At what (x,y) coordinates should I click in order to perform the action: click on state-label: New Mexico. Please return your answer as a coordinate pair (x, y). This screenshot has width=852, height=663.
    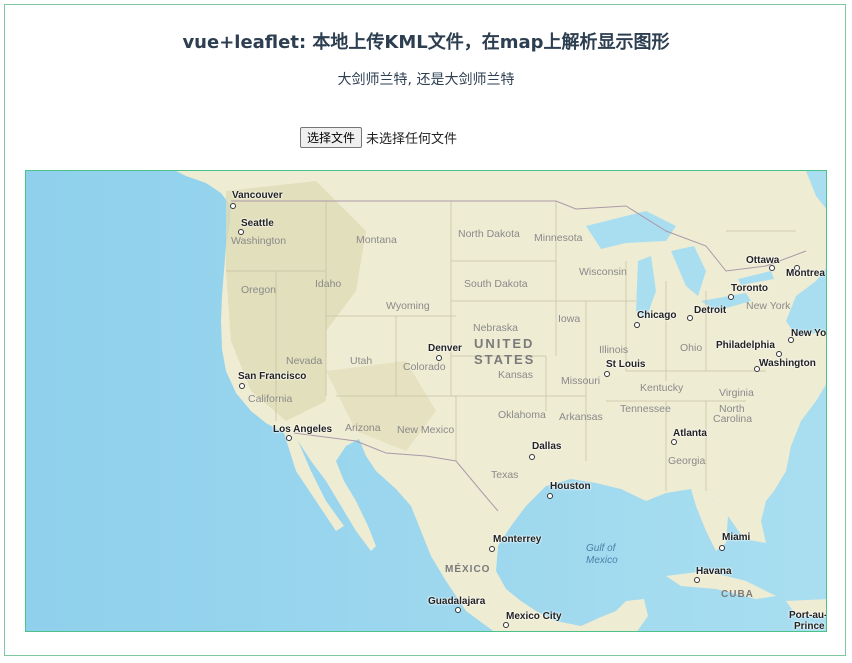
    Looking at the image, I should click on (426, 430).